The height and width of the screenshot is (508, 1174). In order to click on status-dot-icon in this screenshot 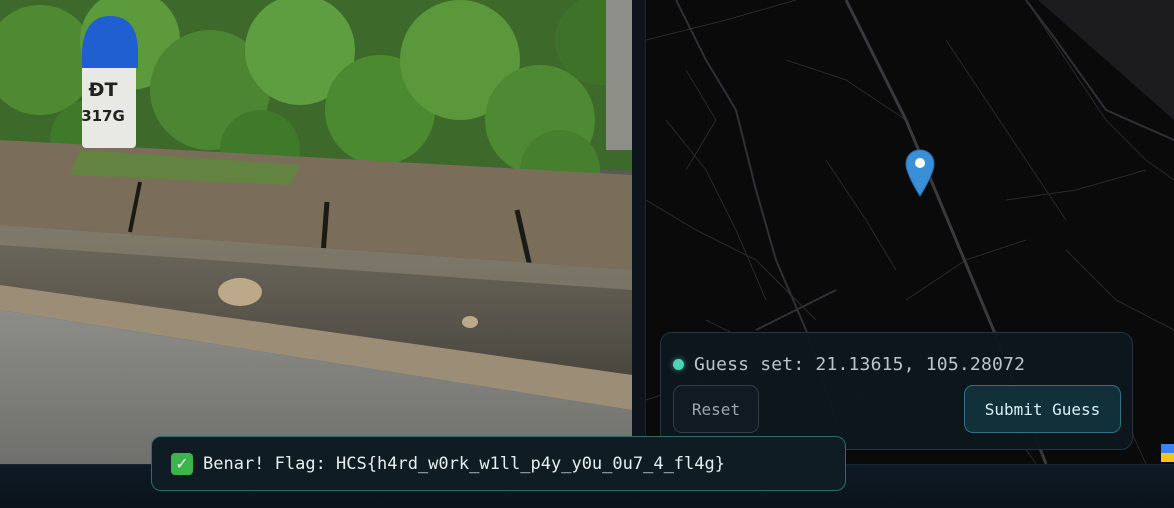, I will do `click(678, 364)`.